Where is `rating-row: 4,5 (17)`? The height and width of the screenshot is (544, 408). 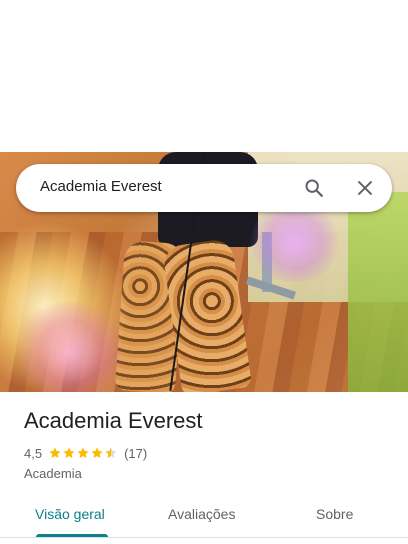 rating-row: 4,5 (17) is located at coordinates (85, 453).